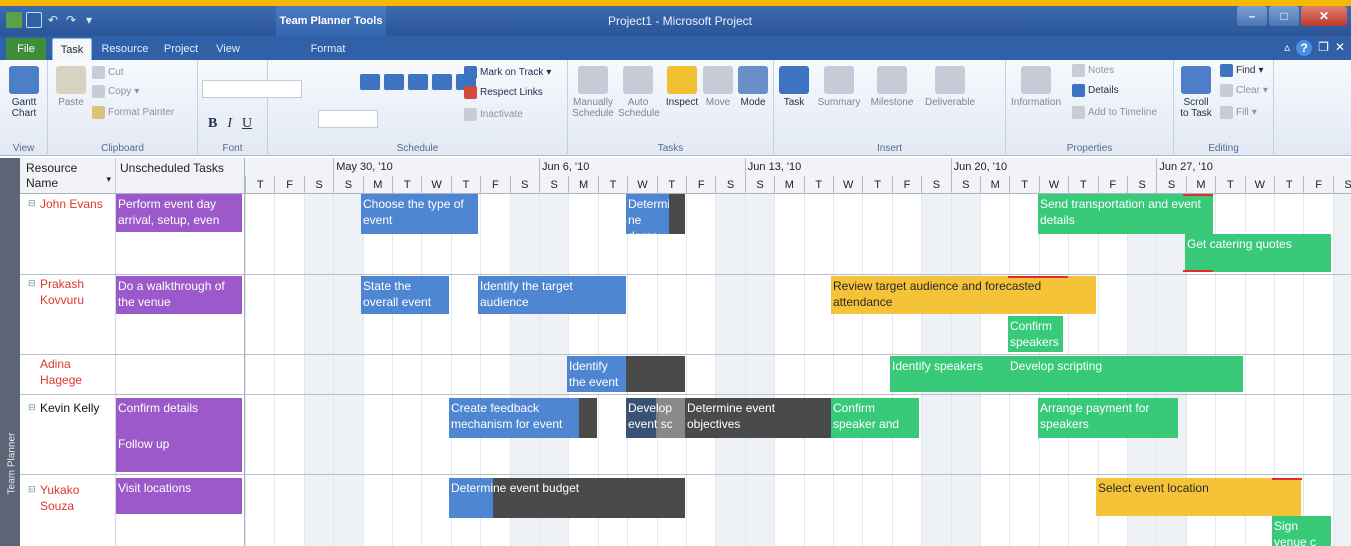 The width and height of the screenshot is (1351, 546). Describe the element at coordinates (503, 92) in the screenshot. I see `respect-links-button: Respect Links` at that location.